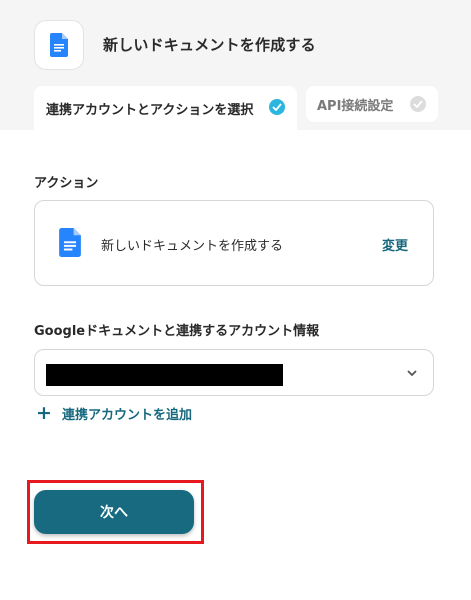 The image size is (471, 600). What do you see at coordinates (355, 106) in the screenshot?
I see `tab-label: API接続設定` at bounding box center [355, 106].